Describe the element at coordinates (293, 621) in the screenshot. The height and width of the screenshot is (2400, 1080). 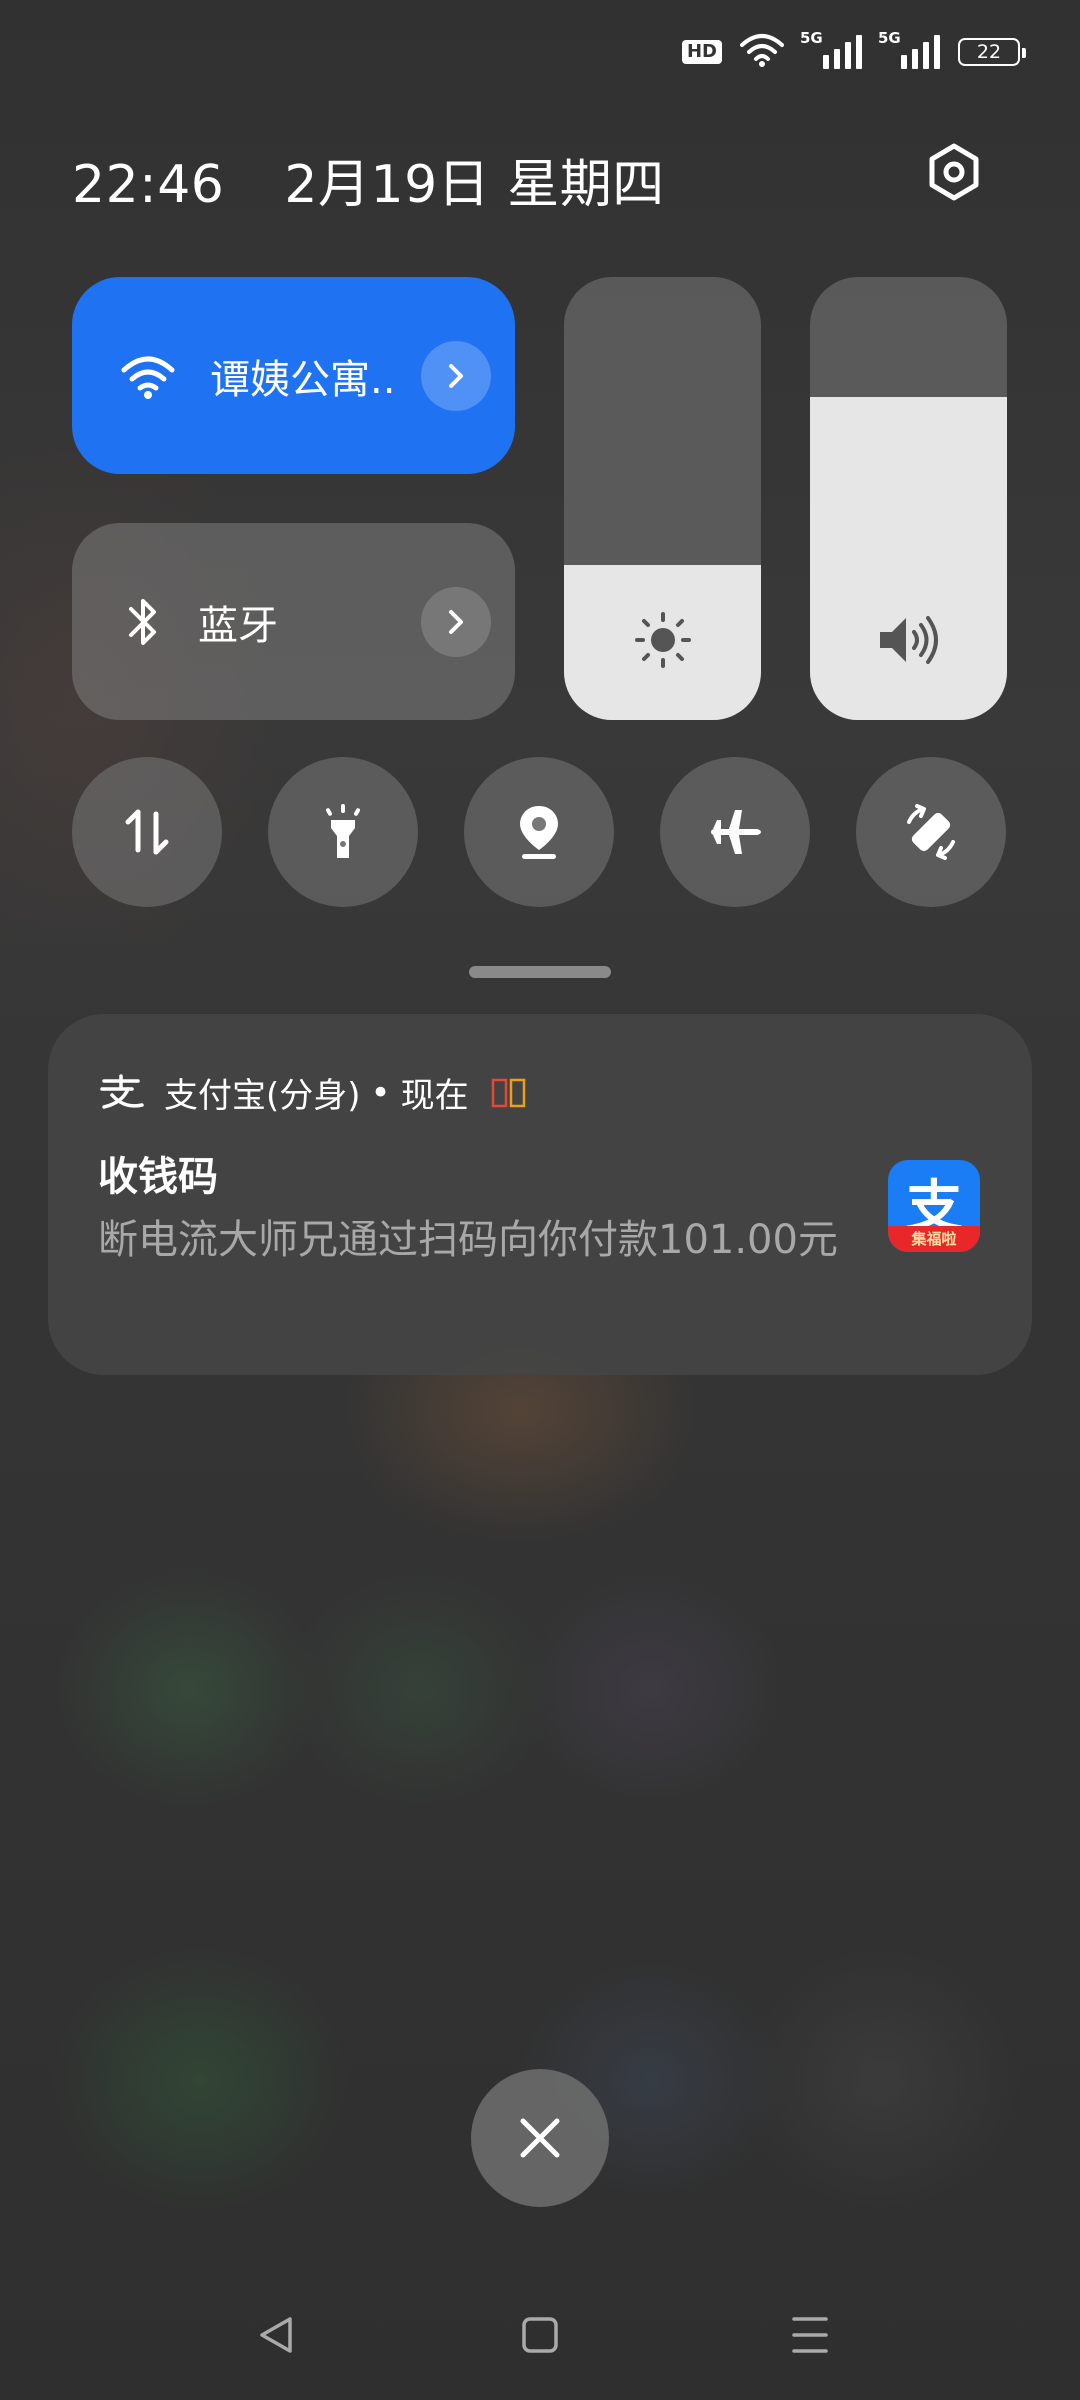
I see `bluetooth-tile: 蓝牙` at that location.